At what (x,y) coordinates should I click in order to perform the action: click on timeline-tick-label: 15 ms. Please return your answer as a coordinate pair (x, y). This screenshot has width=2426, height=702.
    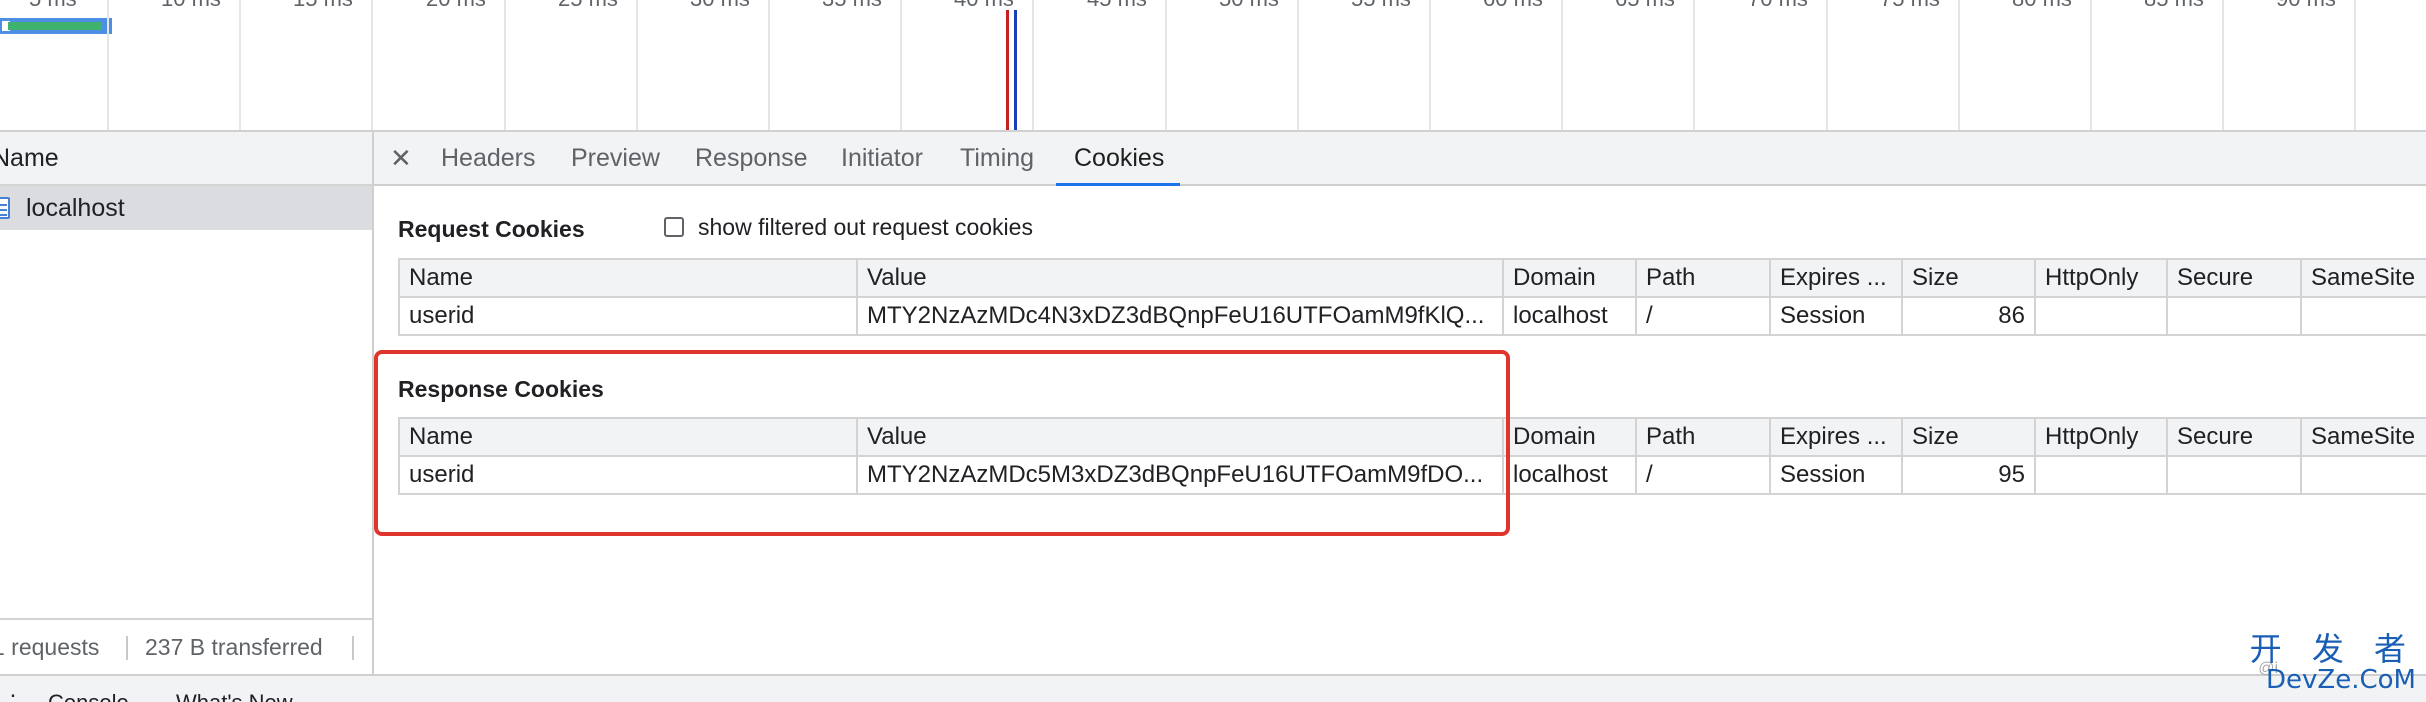
    Looking at the image, I should click on (323, 6).